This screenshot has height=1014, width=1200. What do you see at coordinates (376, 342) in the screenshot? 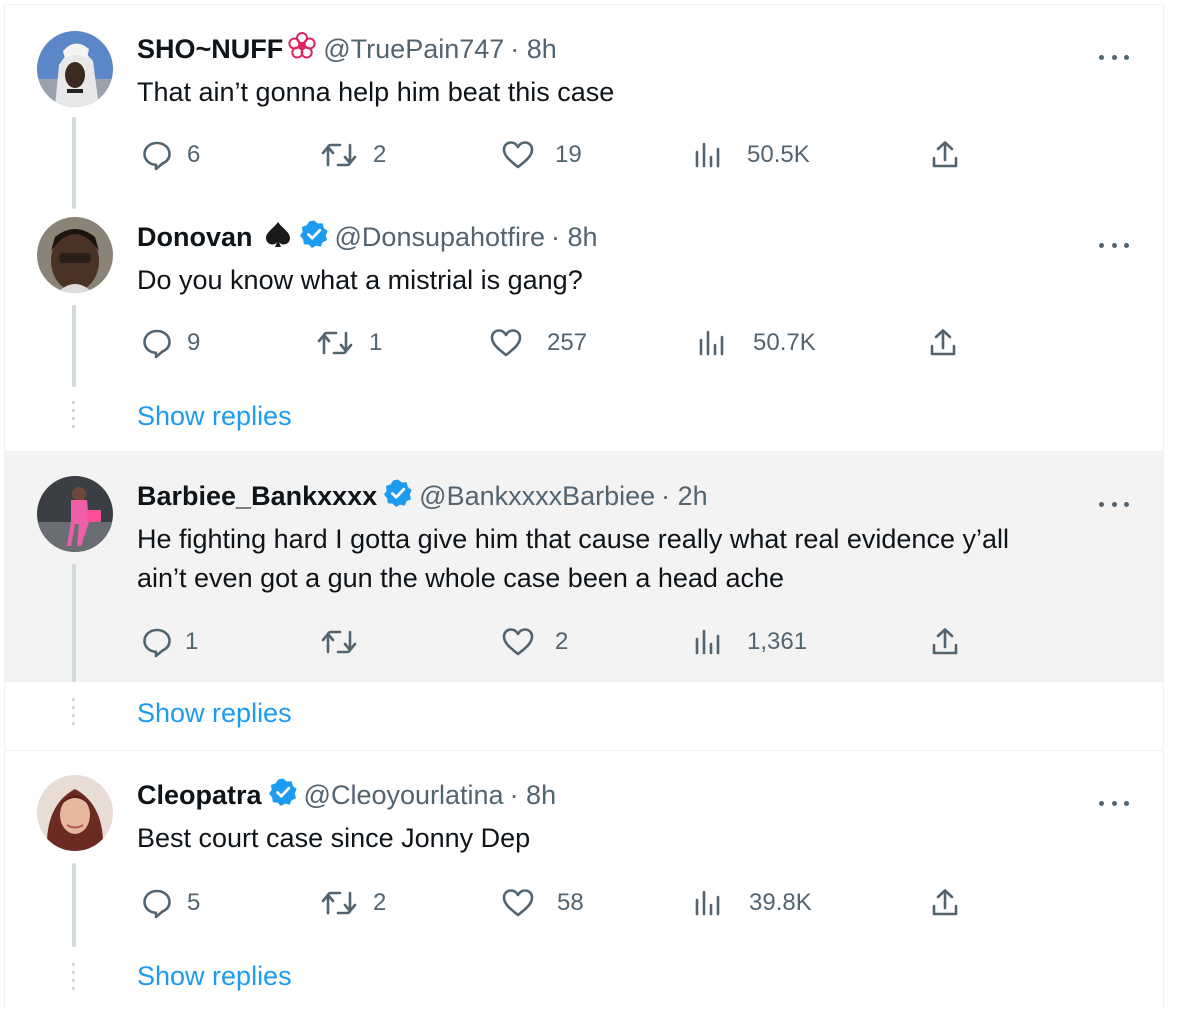
I see `retweet-count: 1` at bounding box center [376, 342].